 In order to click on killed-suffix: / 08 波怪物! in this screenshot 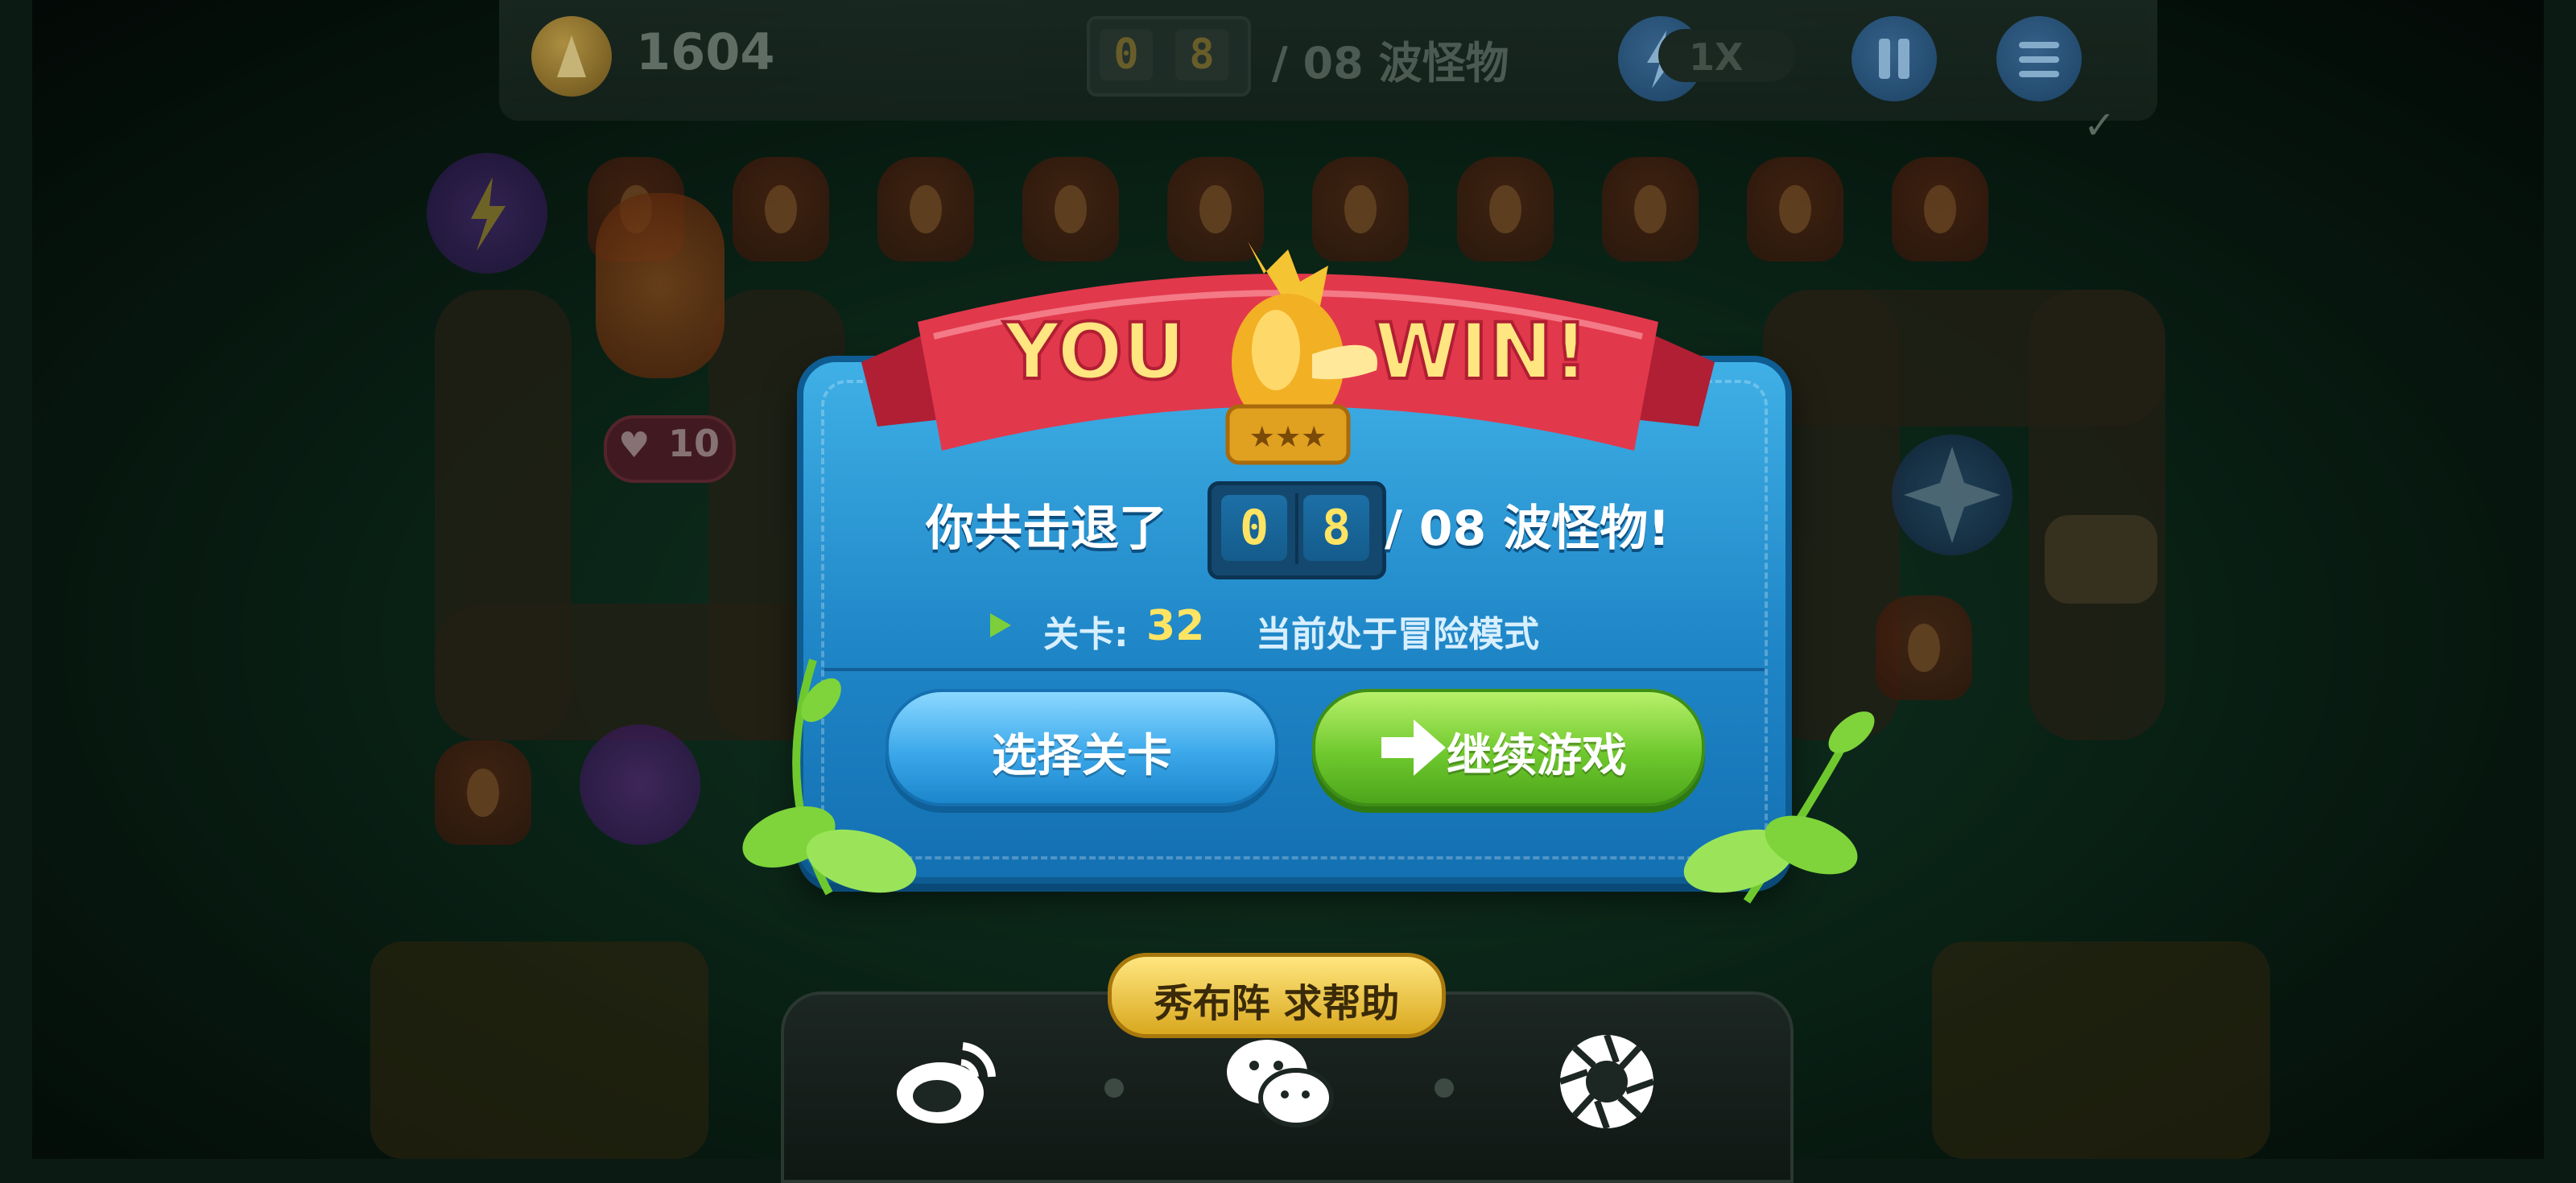, I will do `click(1527, 529)`.